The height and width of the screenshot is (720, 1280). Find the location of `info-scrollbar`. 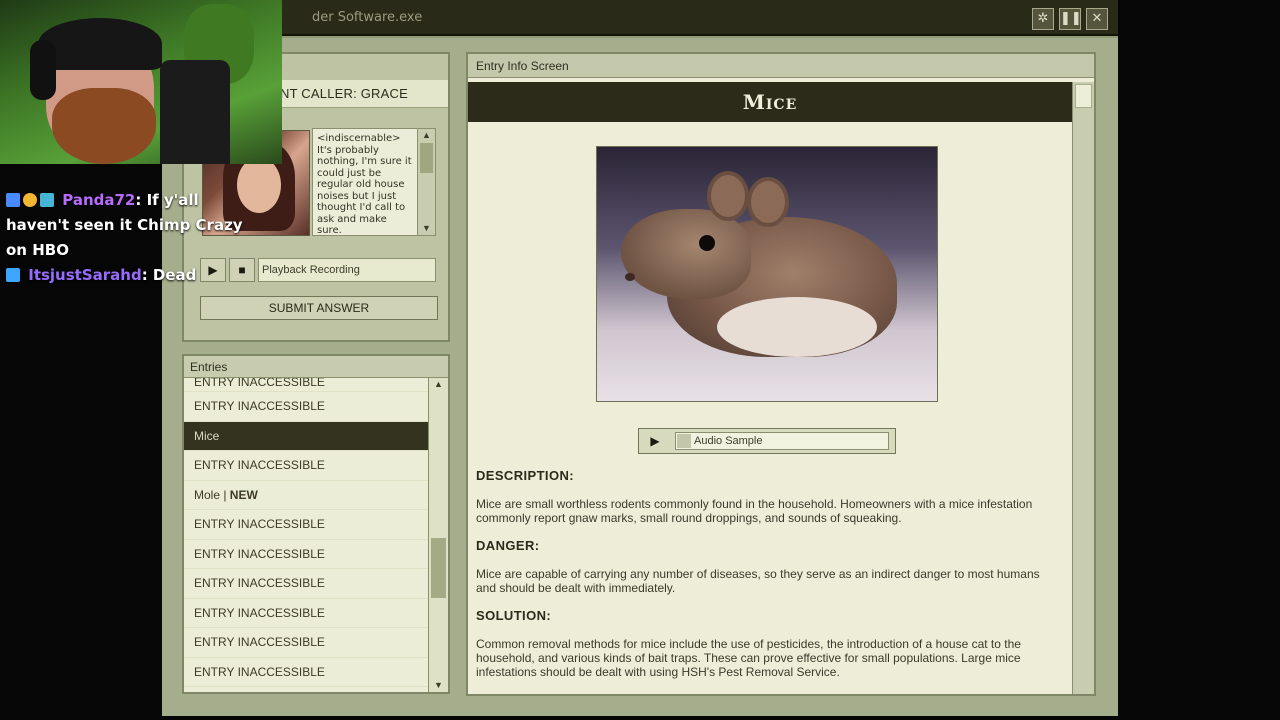

info-scrollbar is located at coordinates (1083, 388).